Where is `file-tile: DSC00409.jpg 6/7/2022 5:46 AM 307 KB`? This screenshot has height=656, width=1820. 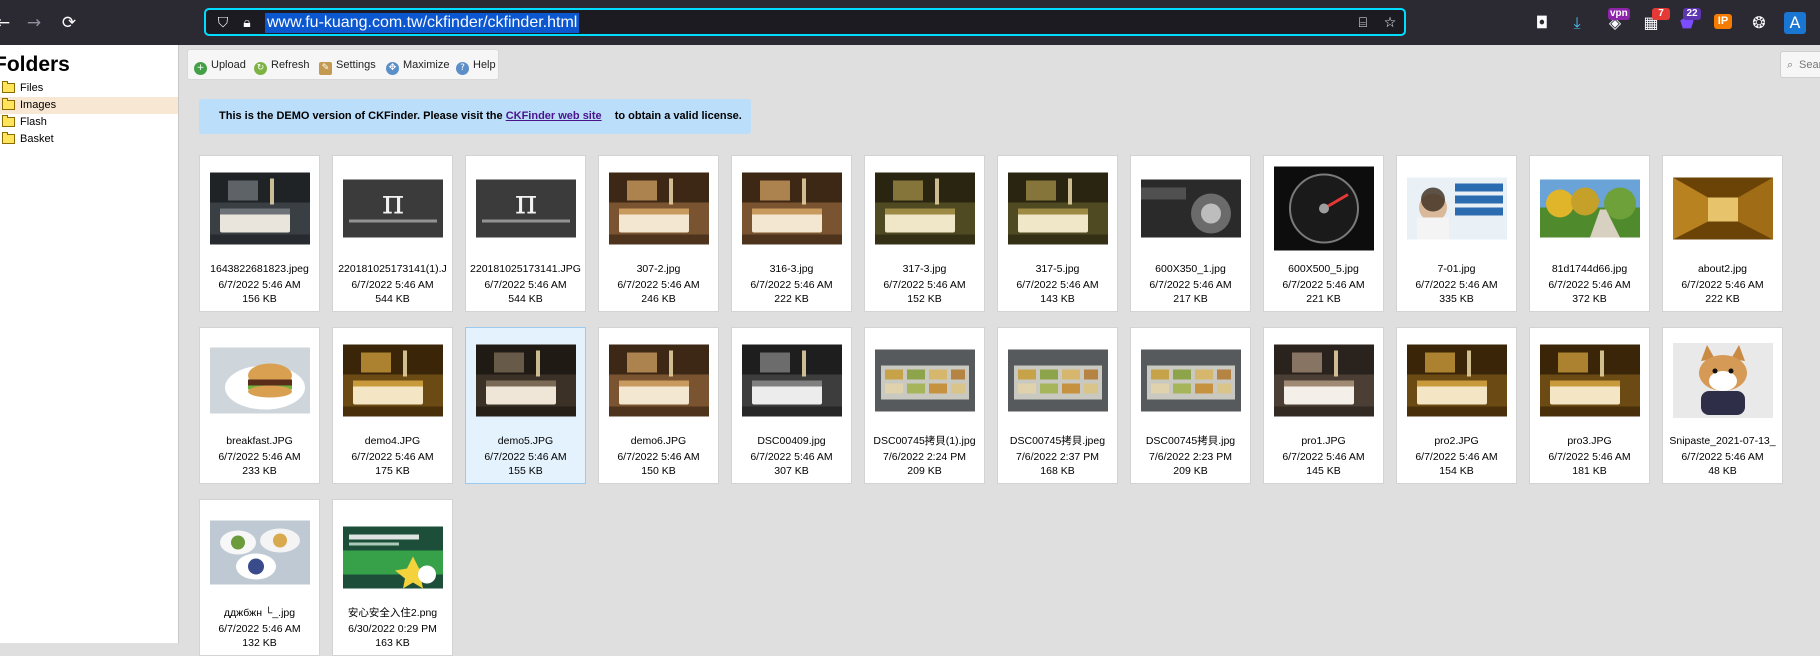
file-tile: DSC00409.jpg 6/7/2022 5:46 AM 307 KB is located at coordinates (791, 405).